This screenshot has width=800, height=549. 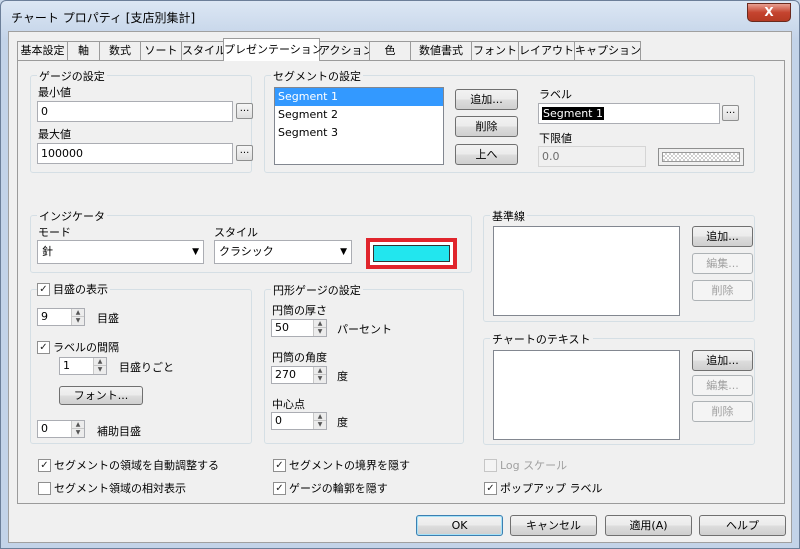 What do you see at coordinates (299, 328) in the screenshot?
I see `thickness-spinner: 50 ▲ ▼` at bounding box center [299, 328].